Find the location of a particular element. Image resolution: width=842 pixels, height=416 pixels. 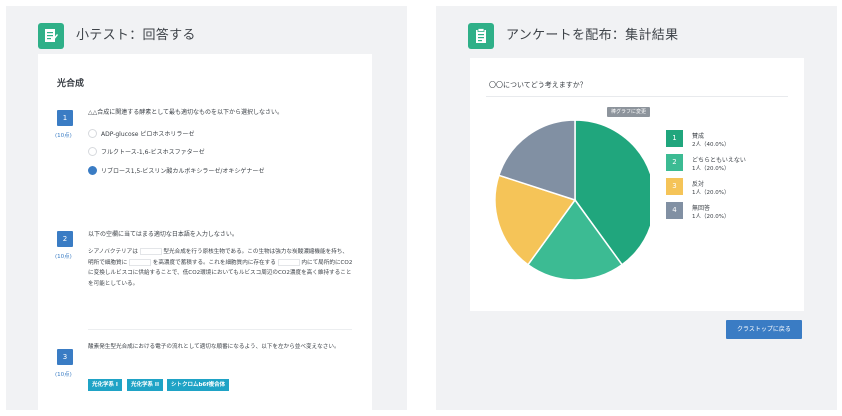

legend-number-4: 4 is located at coordinates (674, 210).